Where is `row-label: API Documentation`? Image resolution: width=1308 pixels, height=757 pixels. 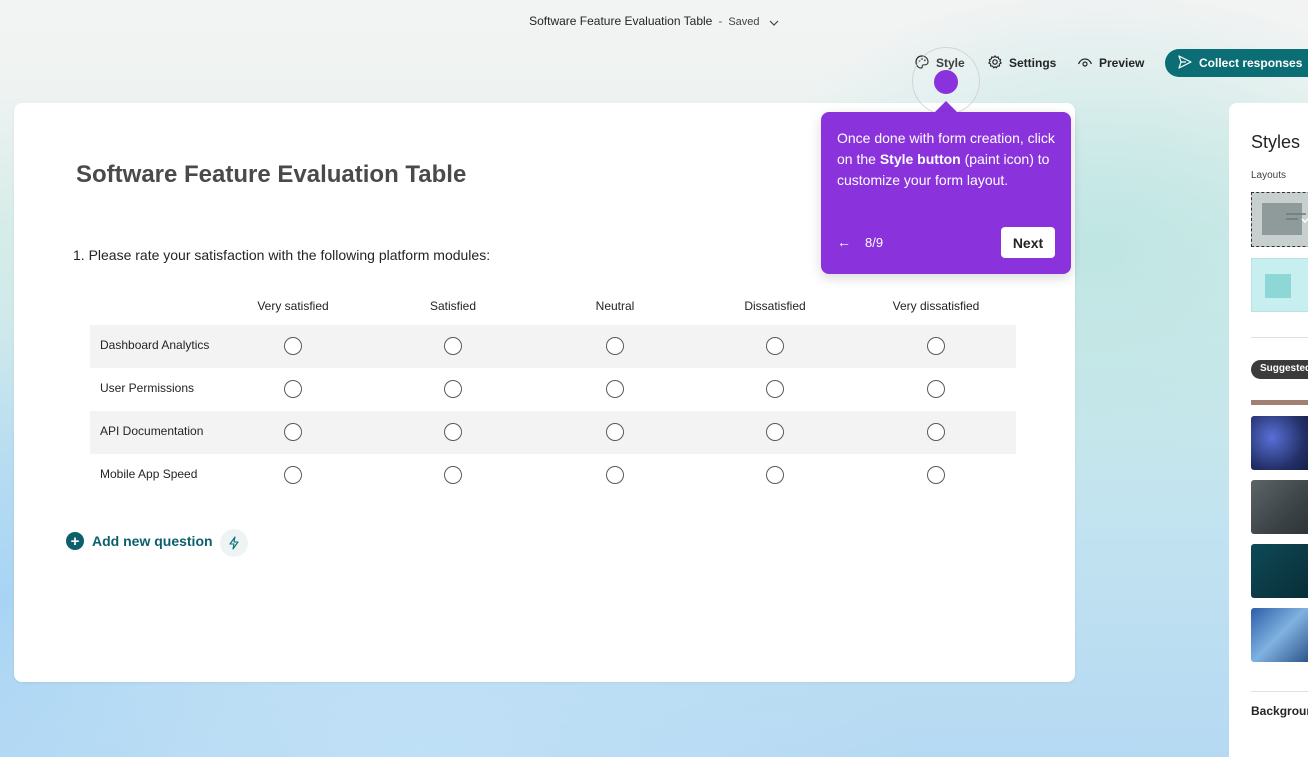 row-label: API Documentation is located at coordinates (152, 431).